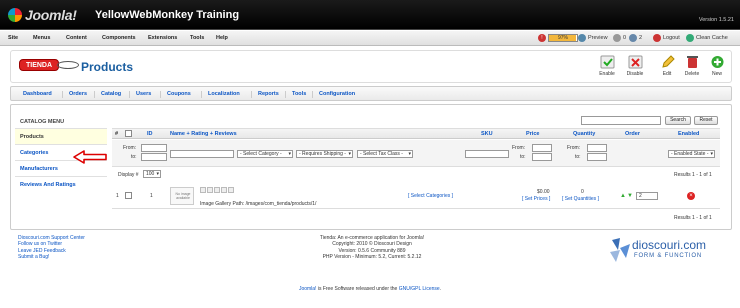  I want to click on disabled-status-icon: ×, so click(691, 196).